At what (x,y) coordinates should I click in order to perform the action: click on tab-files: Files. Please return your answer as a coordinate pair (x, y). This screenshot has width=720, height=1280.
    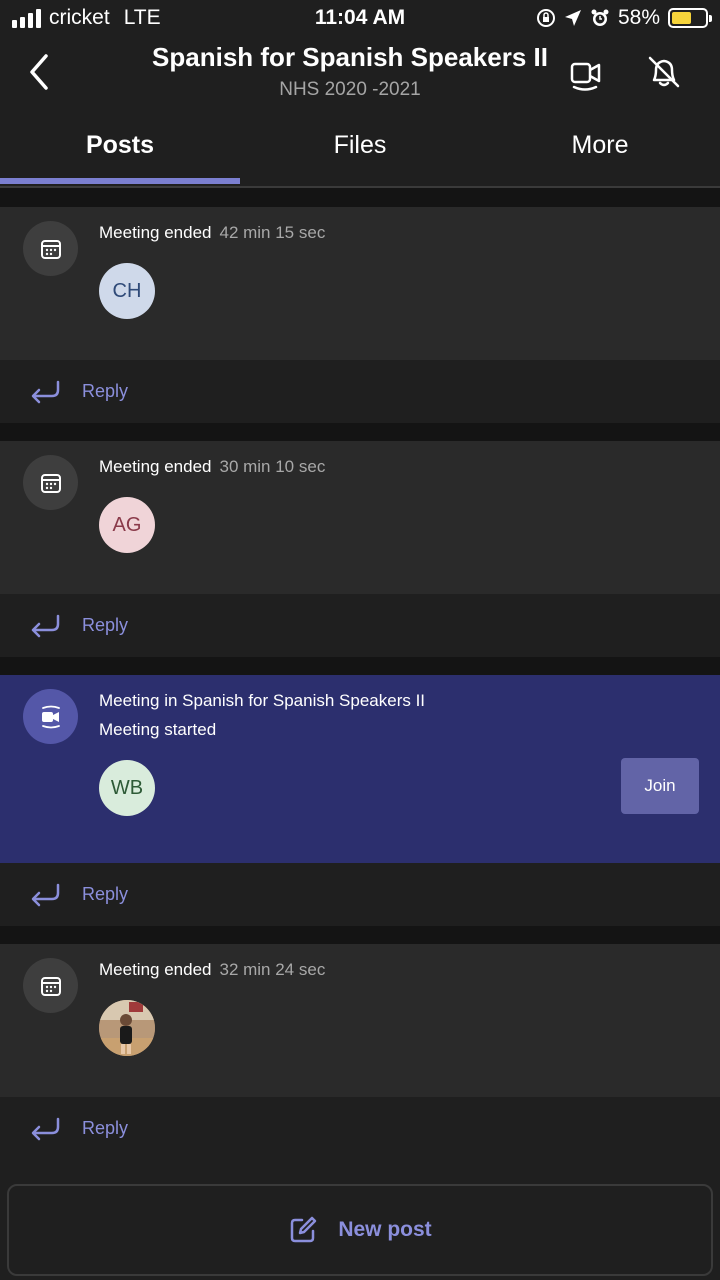
    Looking at the image, I should click on (360, 148).